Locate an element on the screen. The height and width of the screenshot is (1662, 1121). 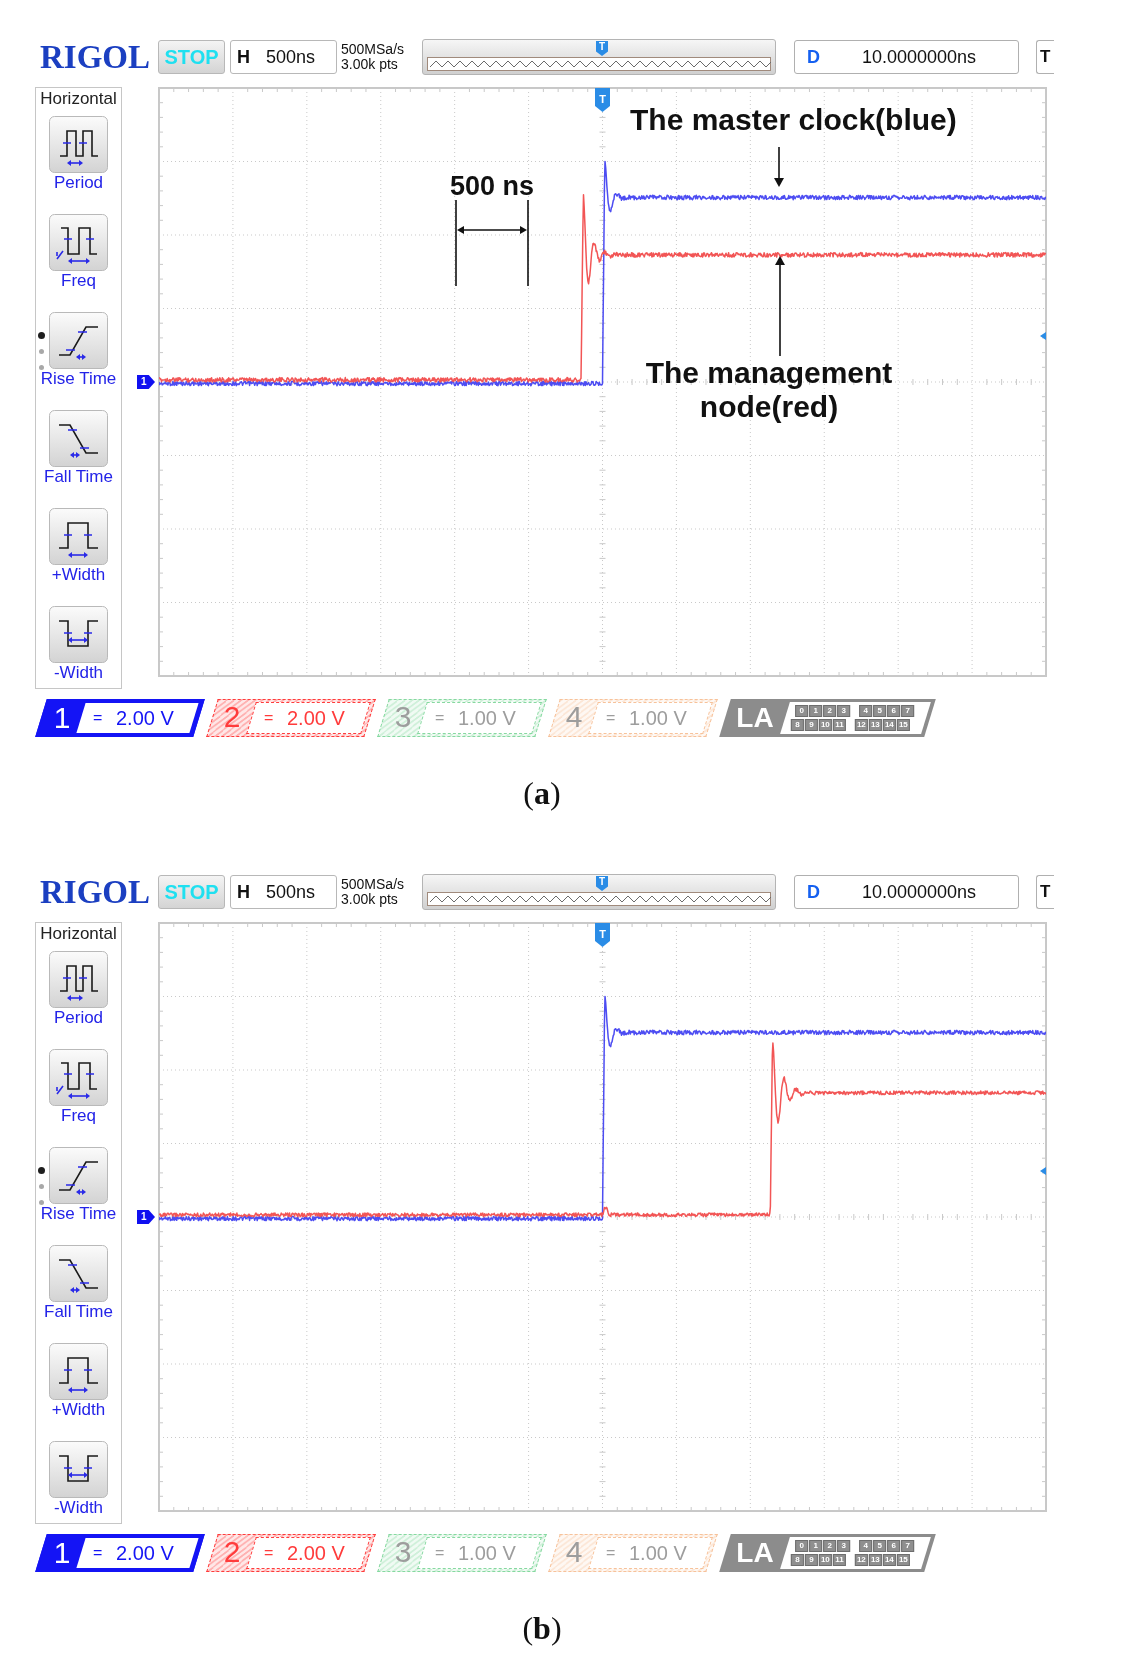
span-label: 500 ns is located at coordinates (492, 186).